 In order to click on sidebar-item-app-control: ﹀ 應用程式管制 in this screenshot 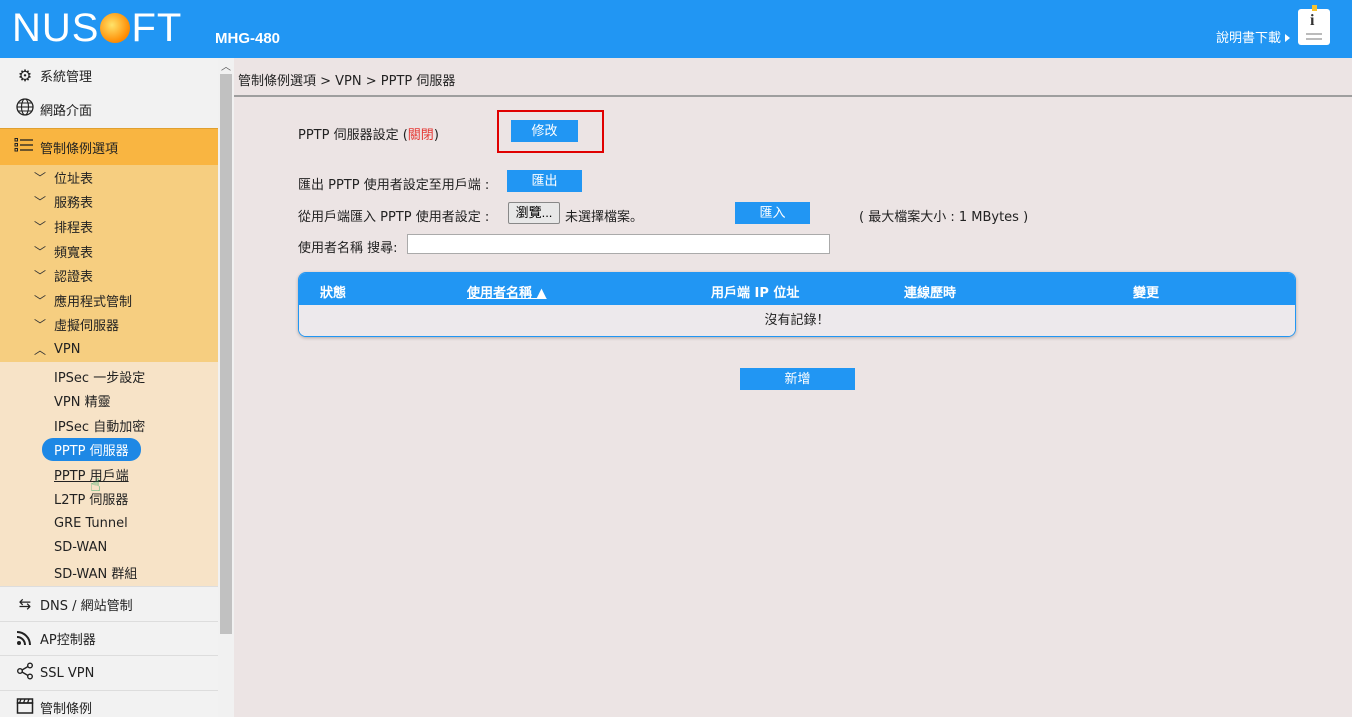, I will do `click(109, 300)`.